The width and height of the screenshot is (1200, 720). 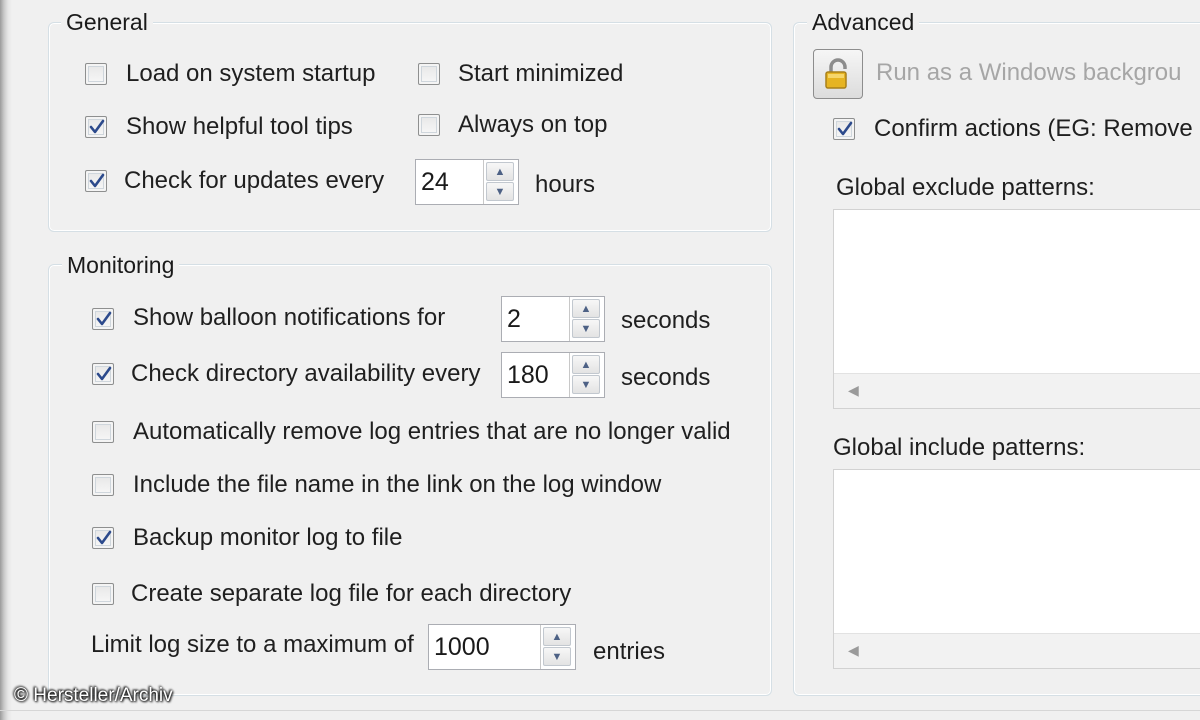 I want to click on exclude-patterns-label: Global exclude patterns:, so click(x=965, y=187).